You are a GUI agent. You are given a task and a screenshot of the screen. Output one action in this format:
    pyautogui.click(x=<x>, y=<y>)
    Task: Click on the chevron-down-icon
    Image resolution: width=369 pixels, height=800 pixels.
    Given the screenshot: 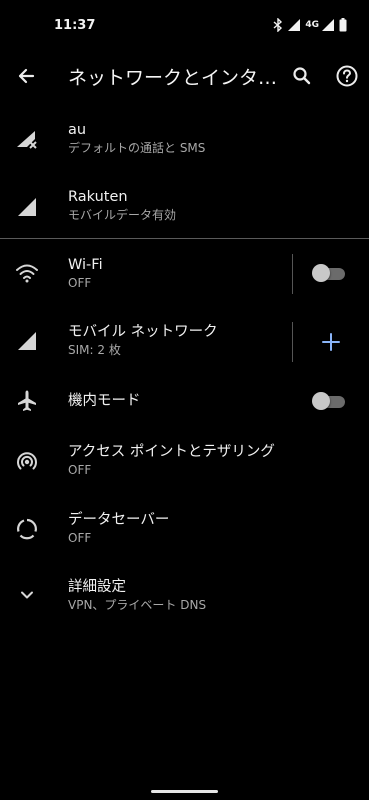 What is the action you would take?
    pyautogui.click(x=27, y=595)
    